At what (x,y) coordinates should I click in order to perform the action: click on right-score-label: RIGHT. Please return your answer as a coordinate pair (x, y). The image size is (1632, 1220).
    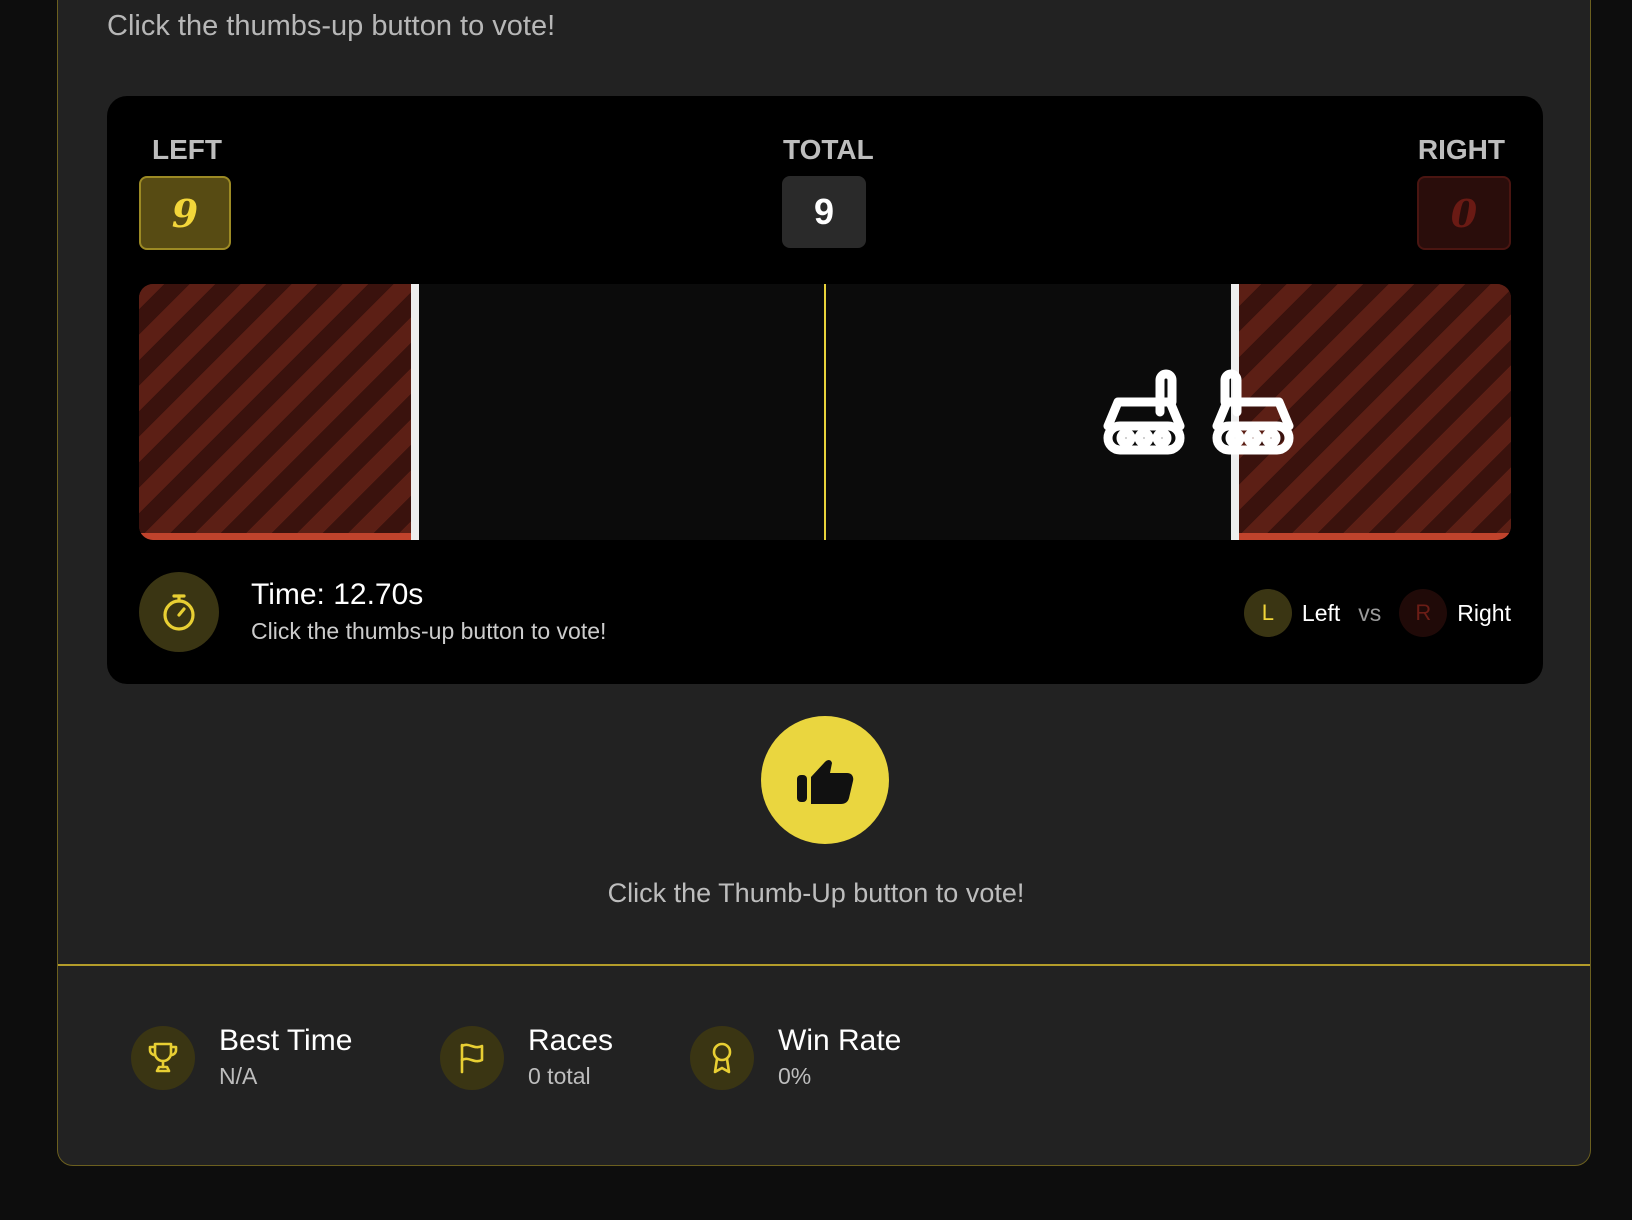
    Looking at the image, I should click on (1461, 149).